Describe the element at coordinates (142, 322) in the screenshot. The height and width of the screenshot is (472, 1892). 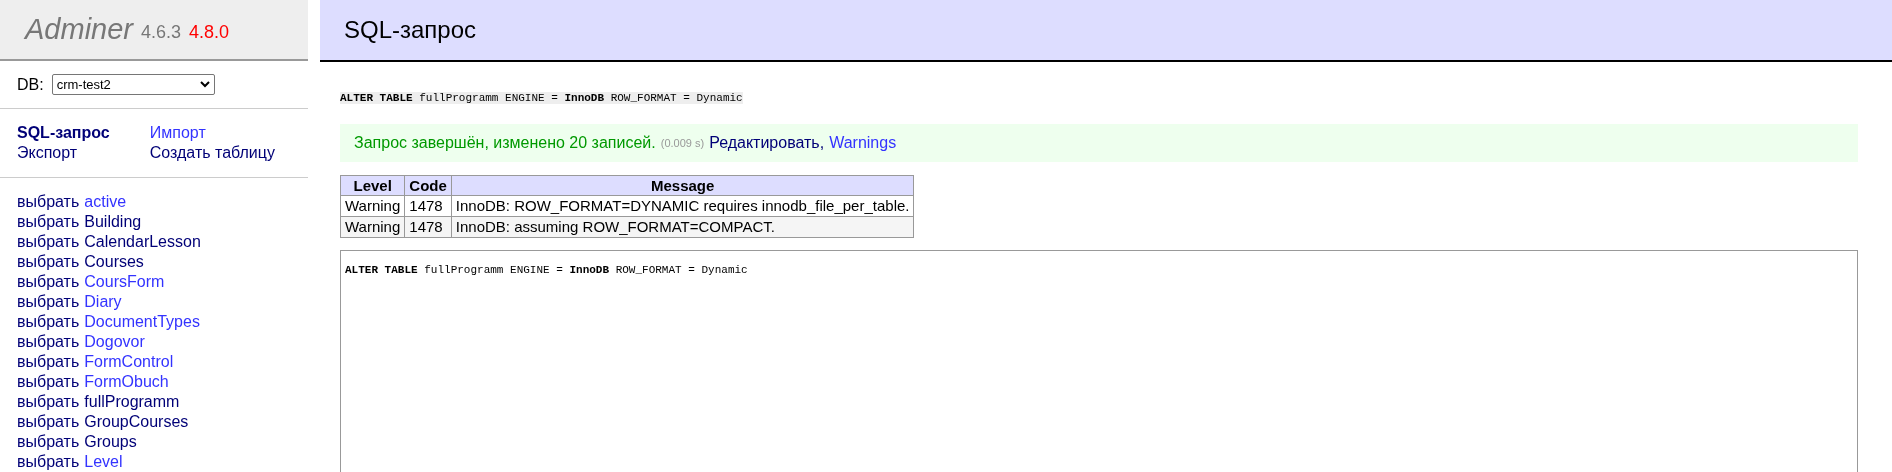
I see `table-link: DocumentTypes` at that location.